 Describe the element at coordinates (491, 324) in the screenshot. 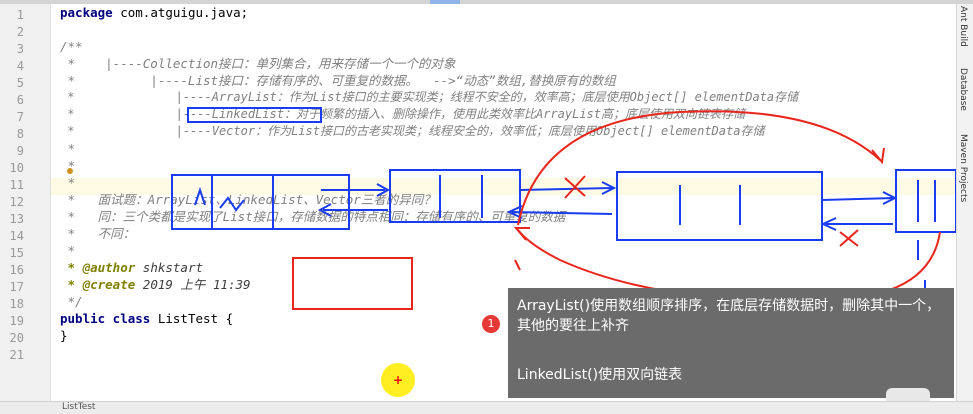

I see `notification-badge: 1` at that location.